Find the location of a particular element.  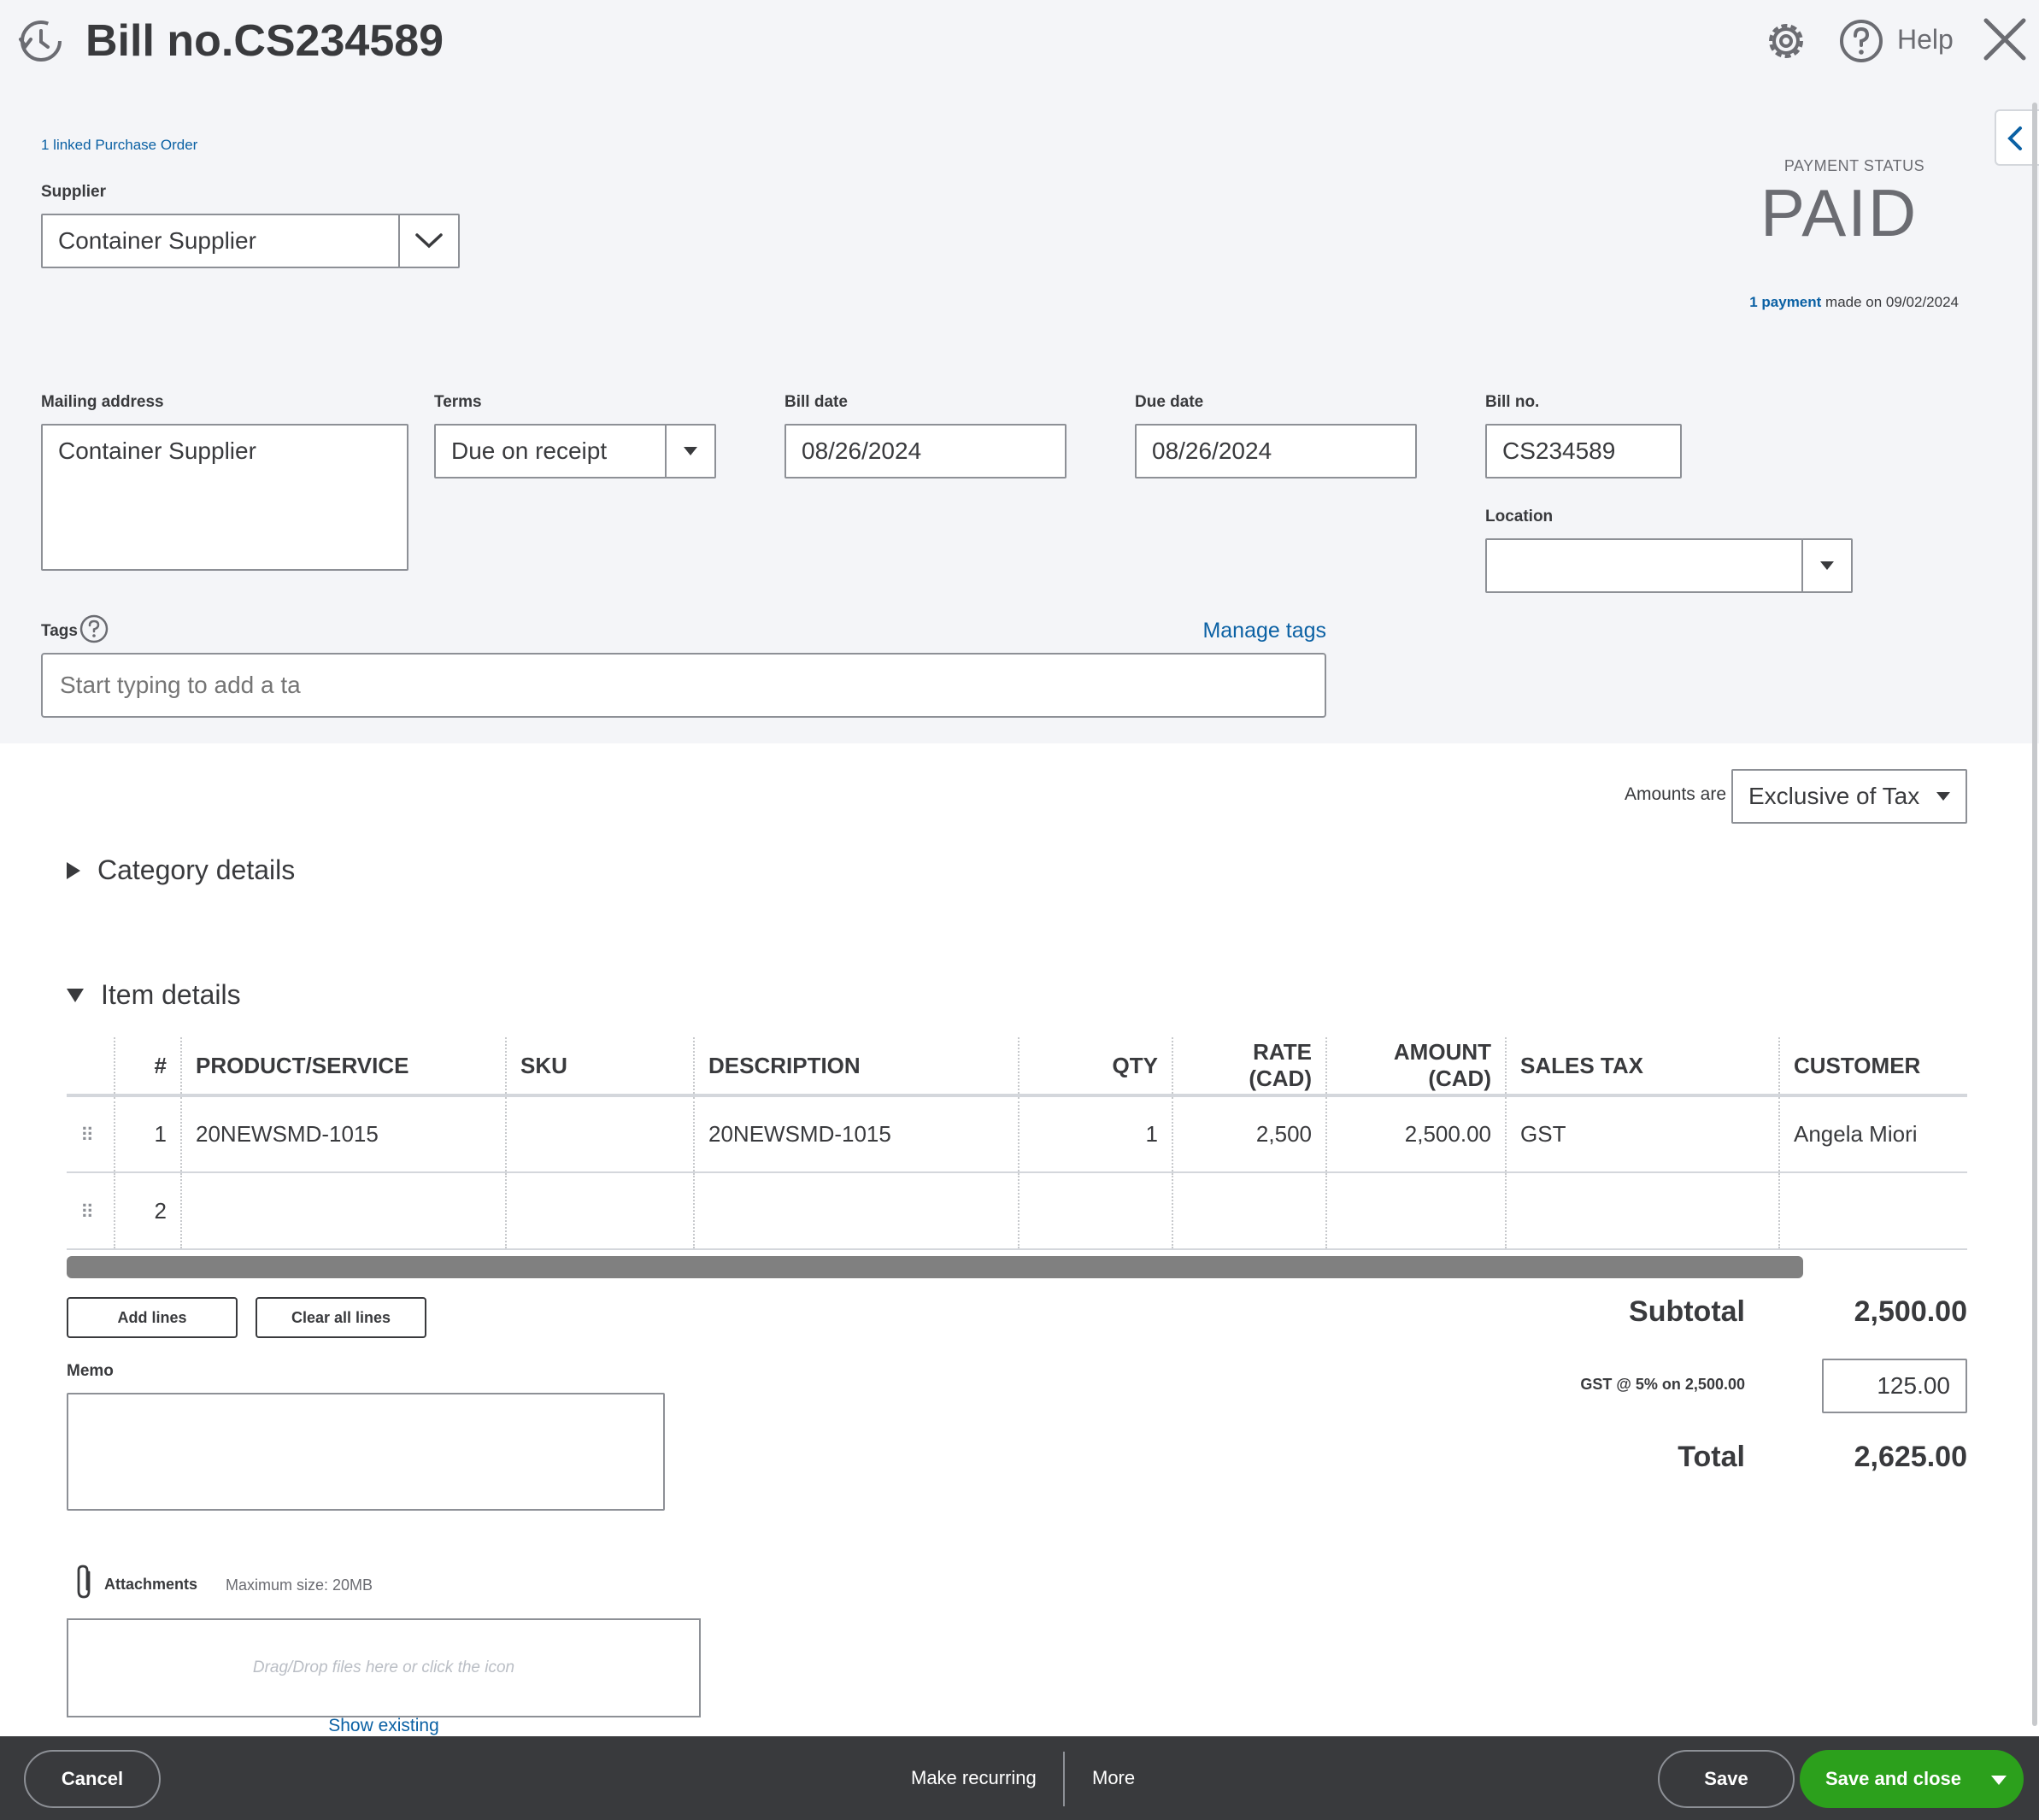

gst-amount-input: 125.00 is located at coordinates (1894, 1386).